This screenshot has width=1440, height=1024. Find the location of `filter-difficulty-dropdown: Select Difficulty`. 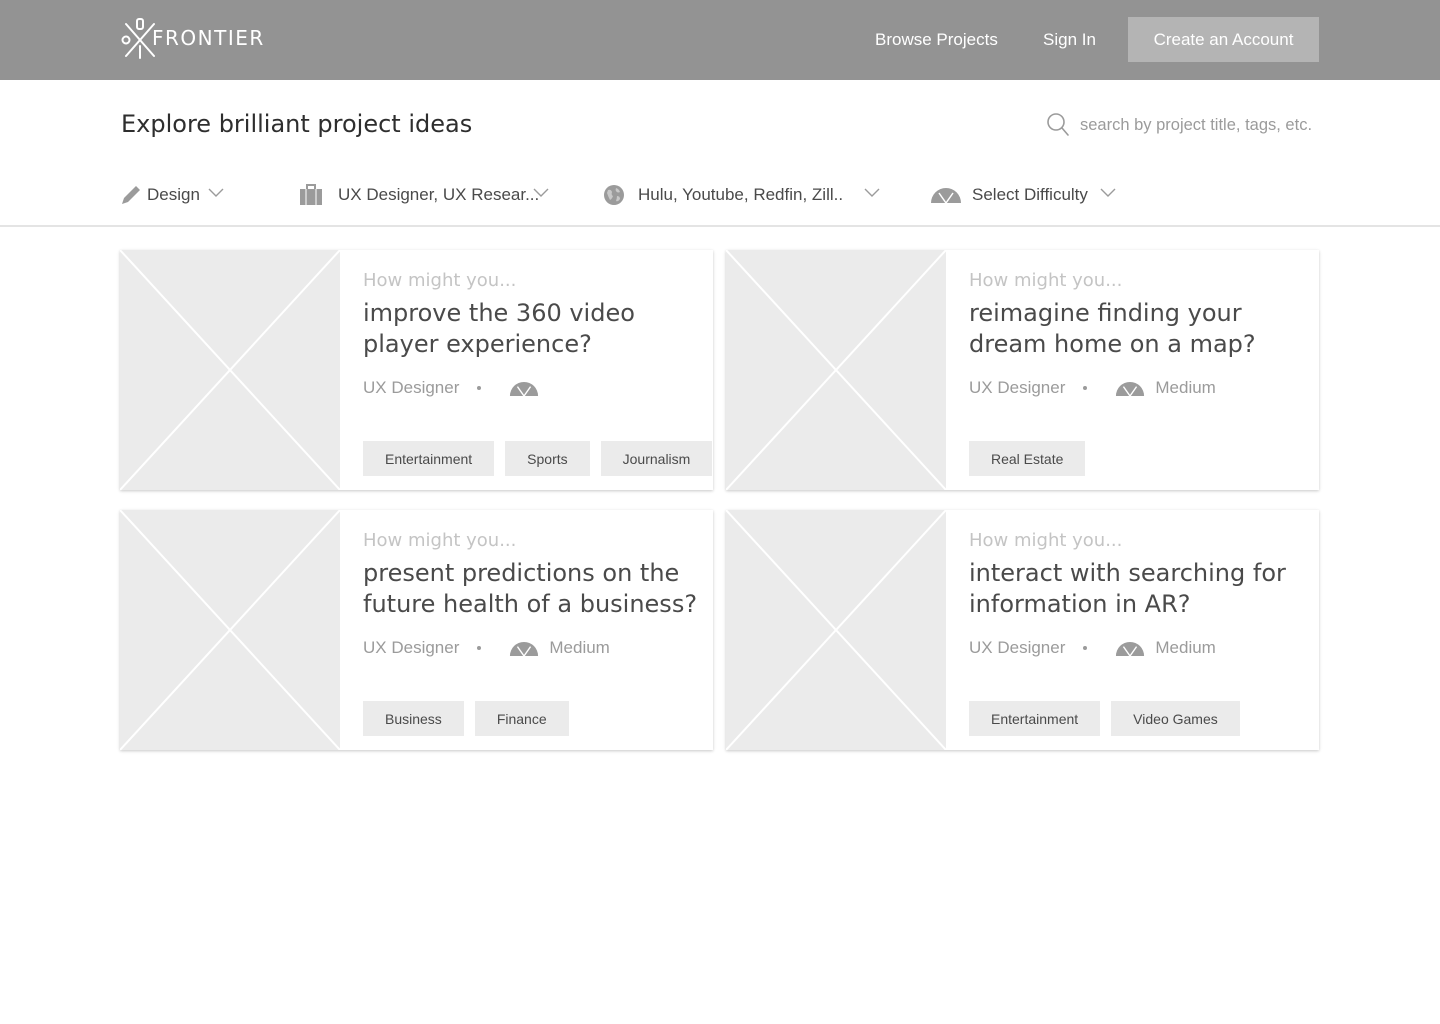

filter-difficulty-dropdown: Select Difficulty is located at coordinates (1025, 195).